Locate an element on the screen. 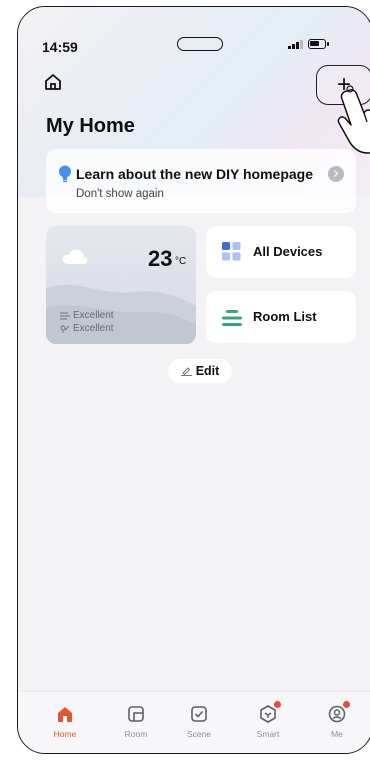  smart-icon is located at coordinates (269, 712).